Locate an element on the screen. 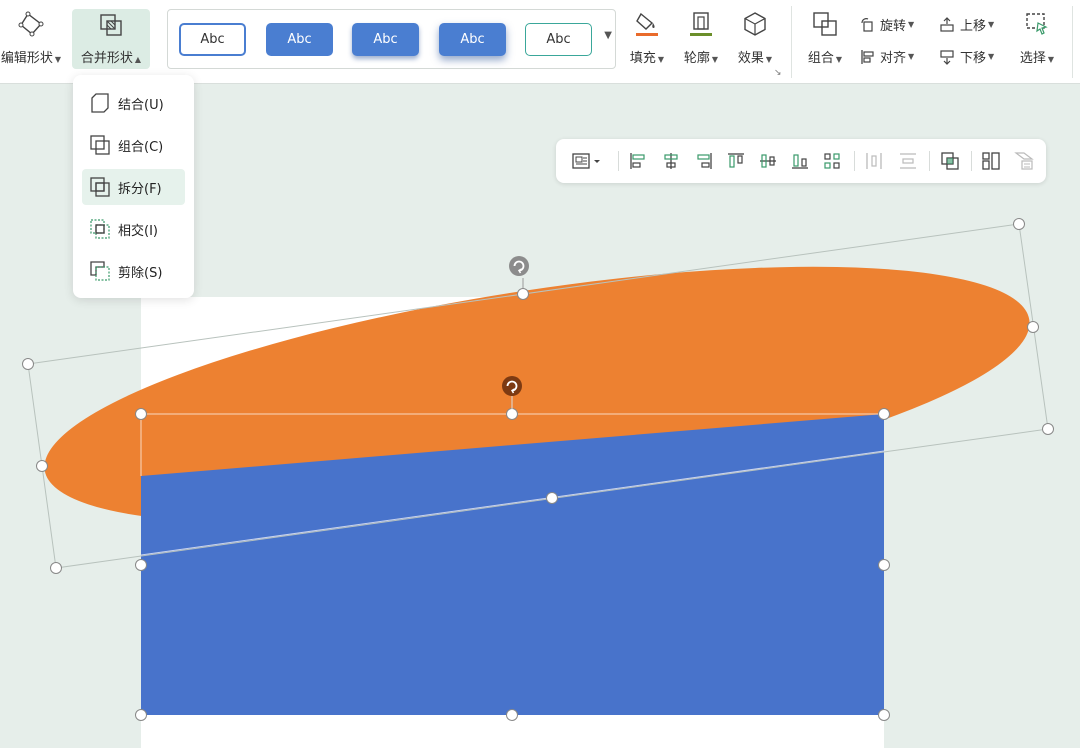  shape-style-gallery: Abc Abc Abc Abc Abc ▼ is located at coordinates (391, 39).